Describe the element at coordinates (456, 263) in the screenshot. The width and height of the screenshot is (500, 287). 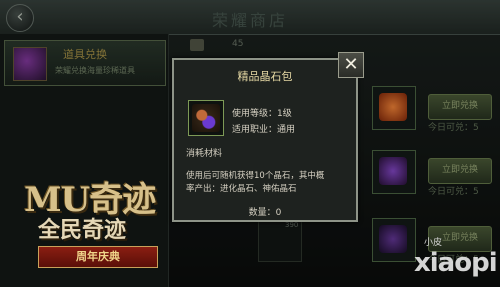
I see `watermark-logo: xiaopi` at that location.